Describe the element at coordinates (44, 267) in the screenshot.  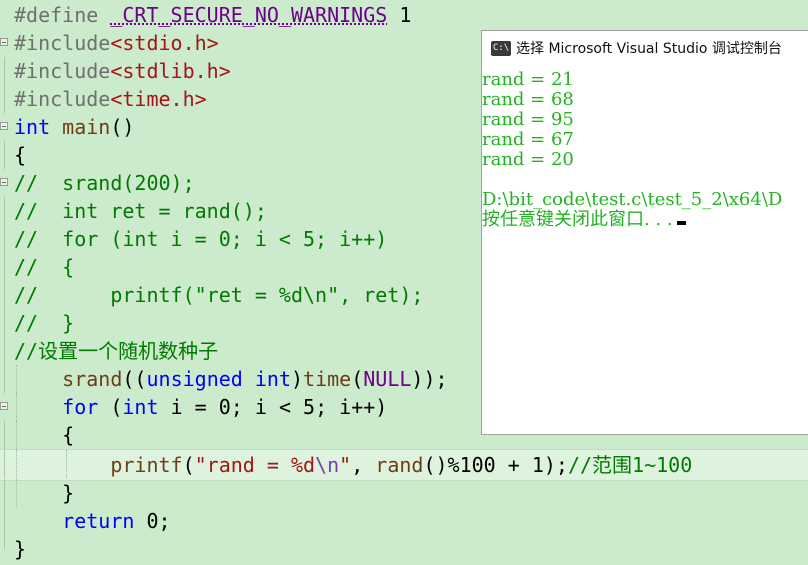
I see `comment-line: // {` at that location.